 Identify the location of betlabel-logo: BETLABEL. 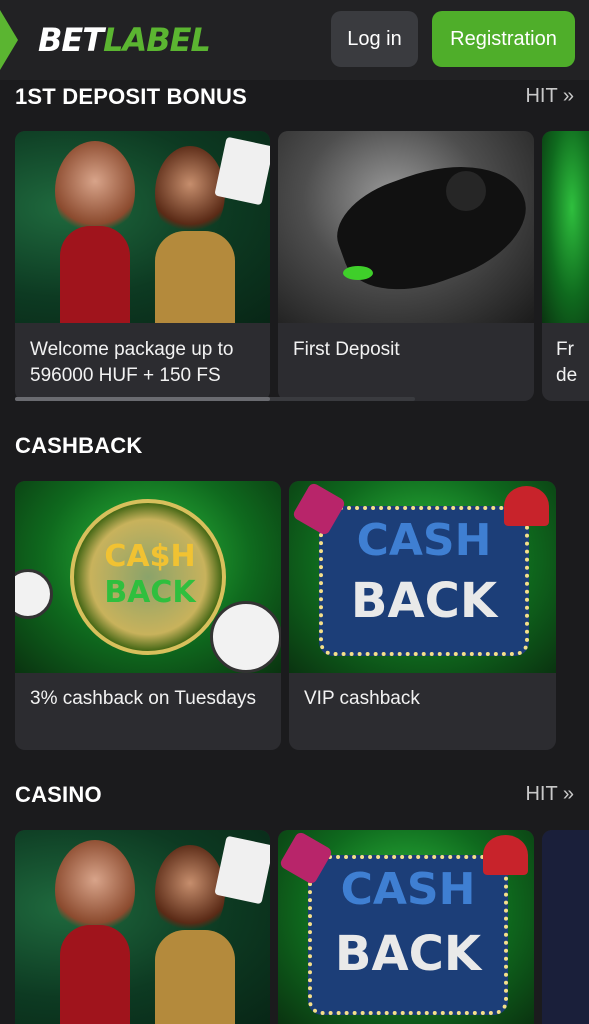
(124, 40).